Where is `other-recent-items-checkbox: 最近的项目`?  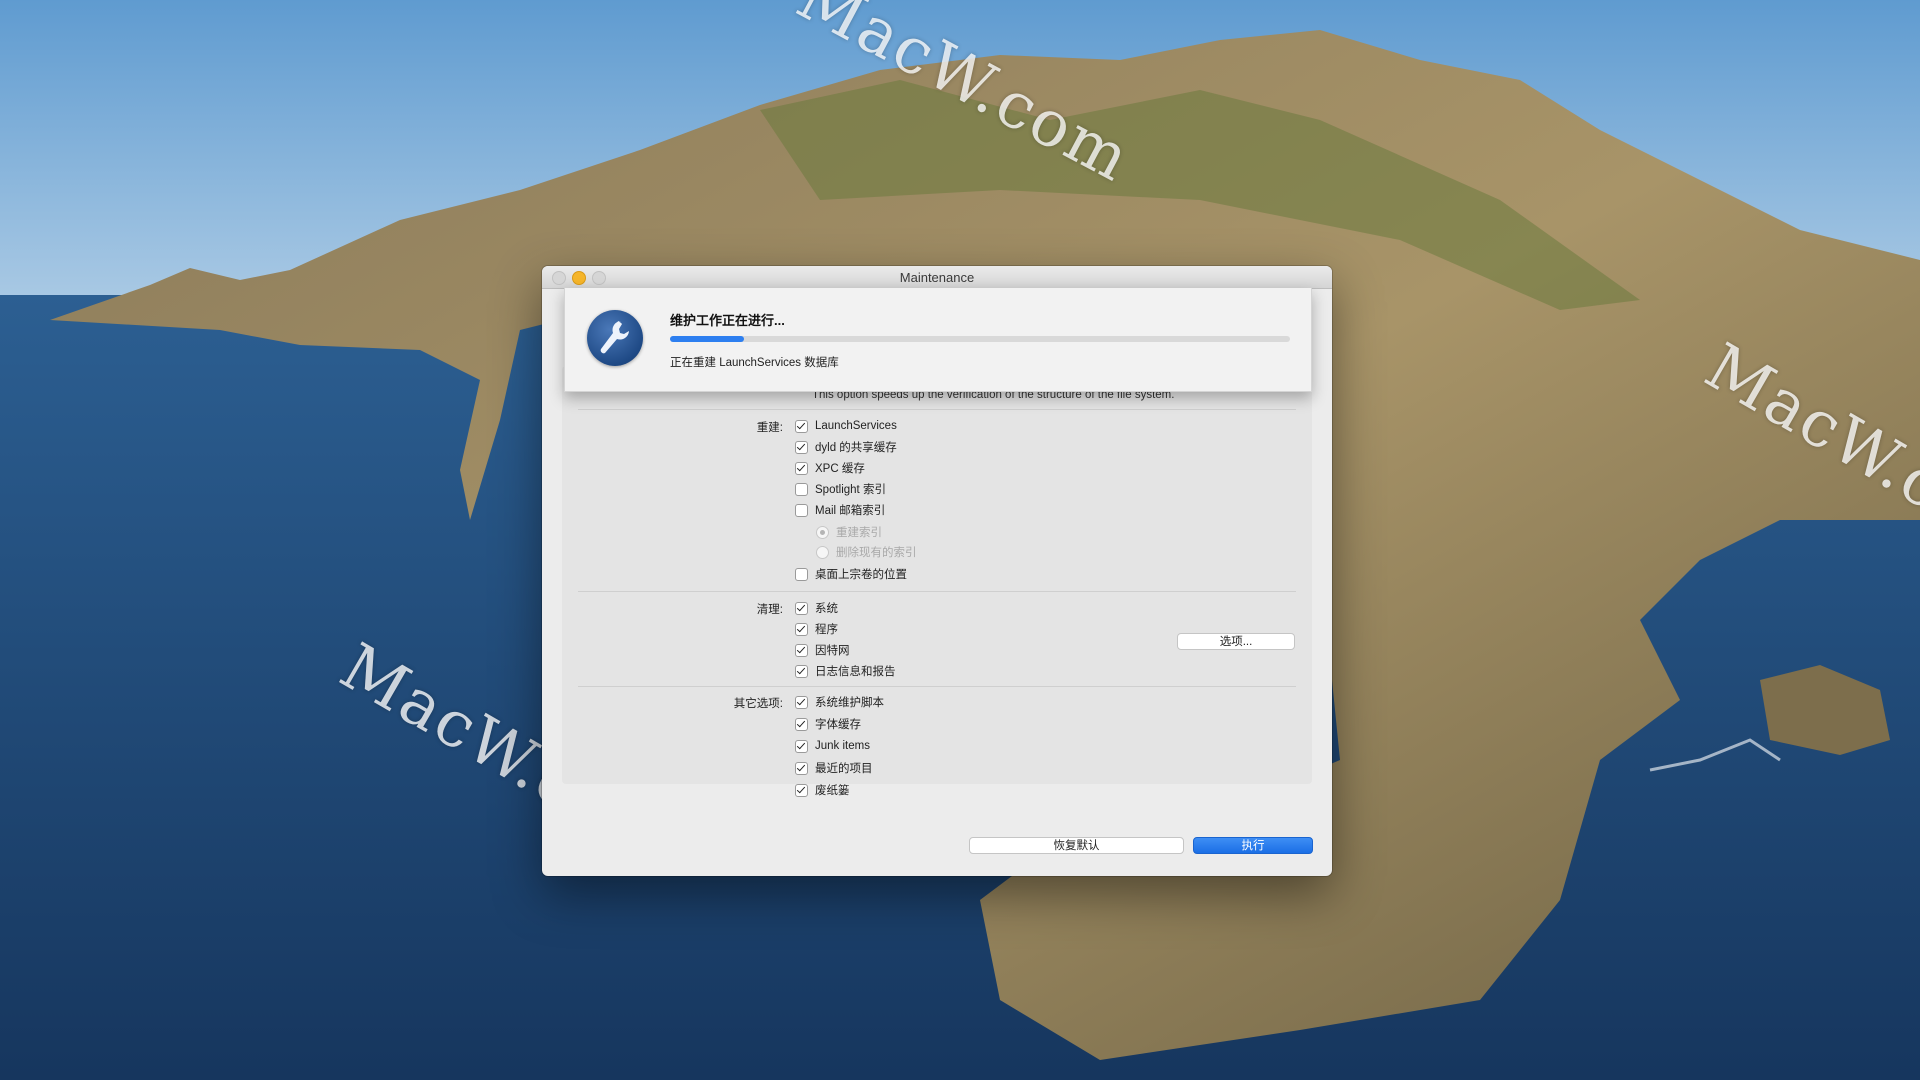
other-recent-items-checkbox: 最近的项目 is located at coordinates (834, 768).